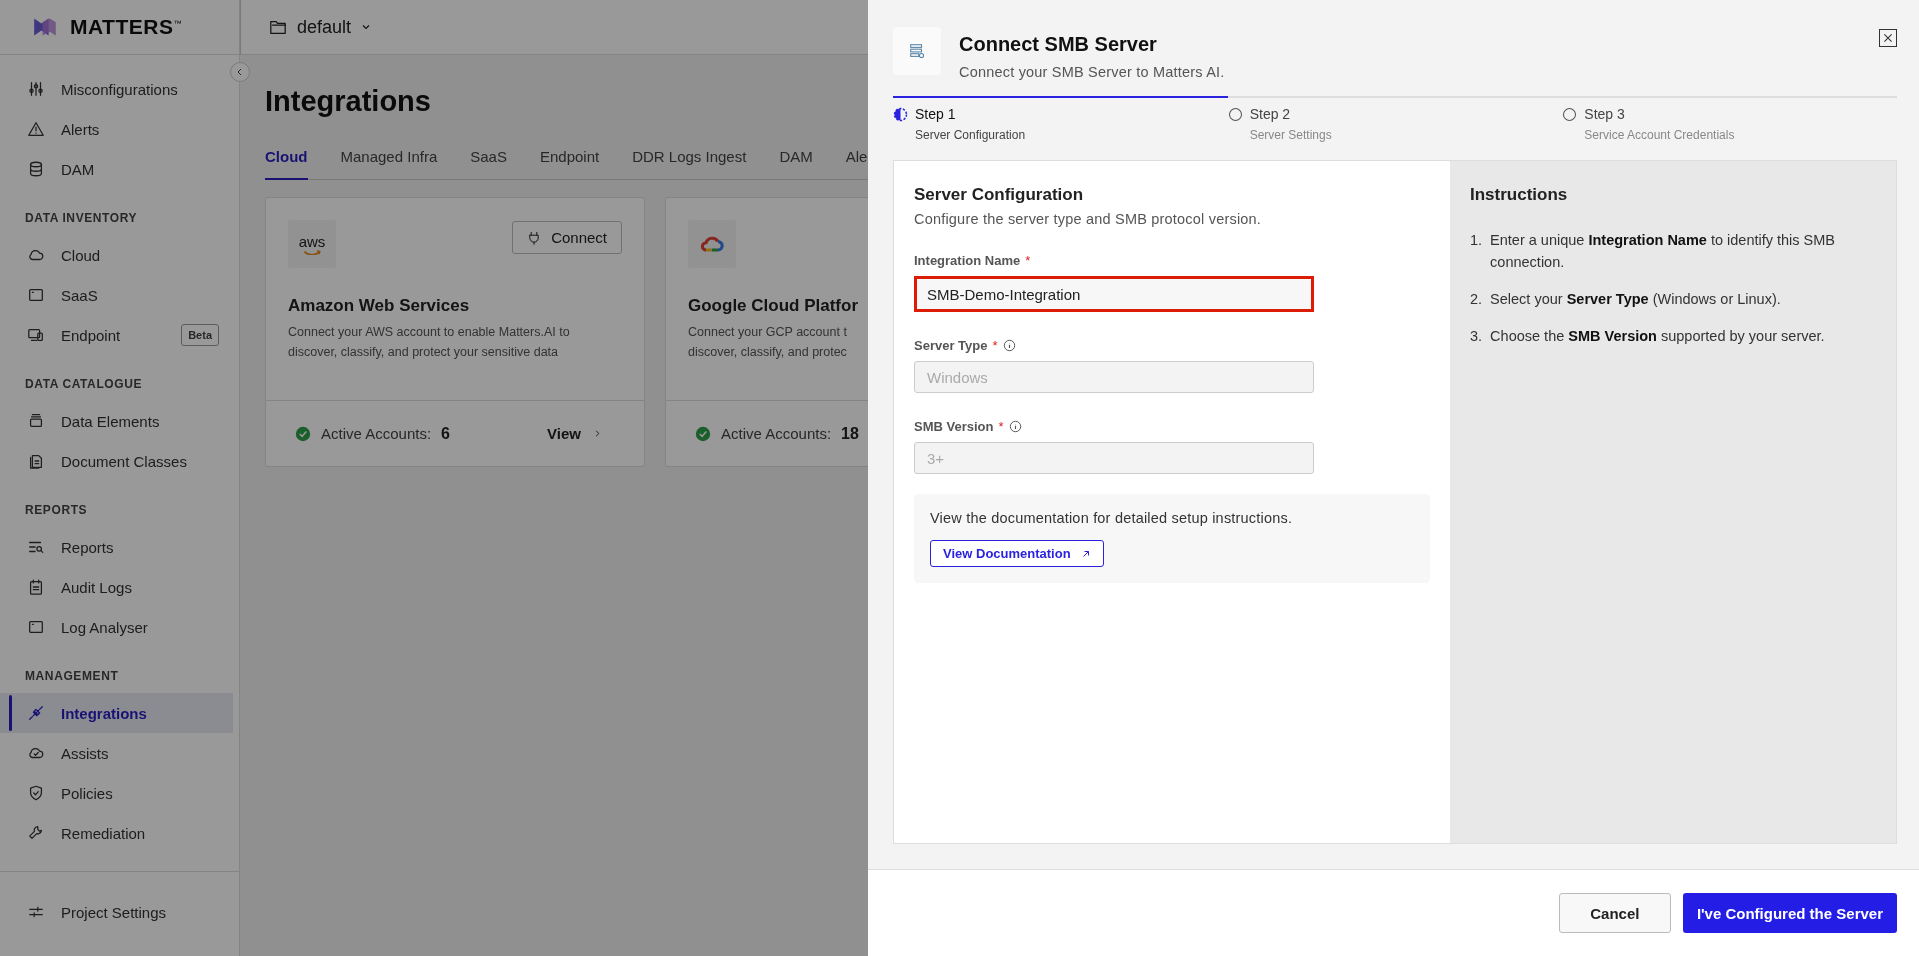 The width and height of the screenshot is (1919, 956). I want to click on instruction-text: Select your Server Type (Windows or Linux)., so click(1635, 299).